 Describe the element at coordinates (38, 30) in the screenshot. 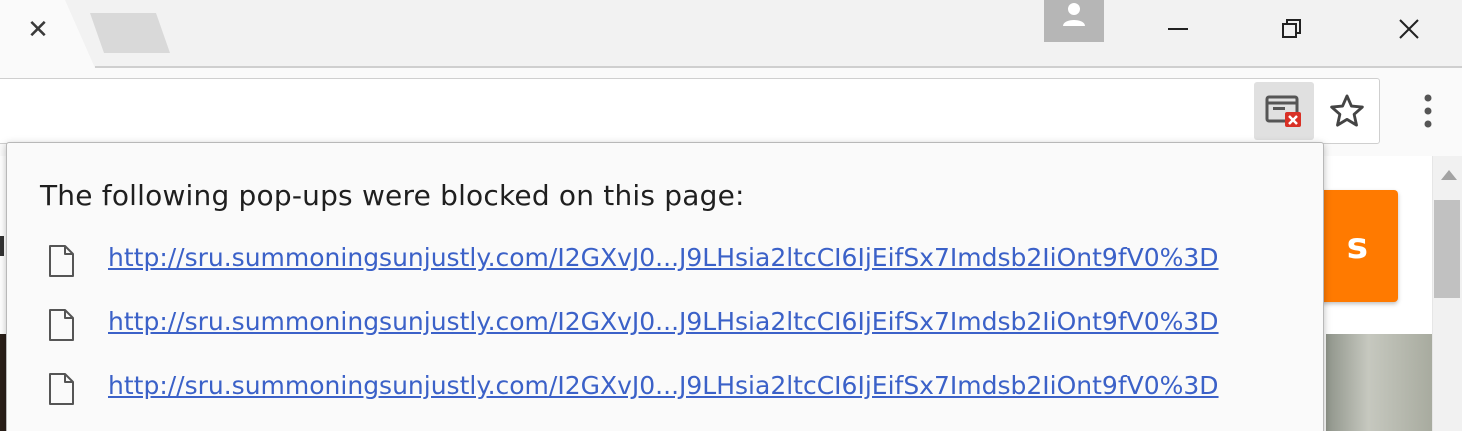

I see `close-tab-icon: ✕` at that location.